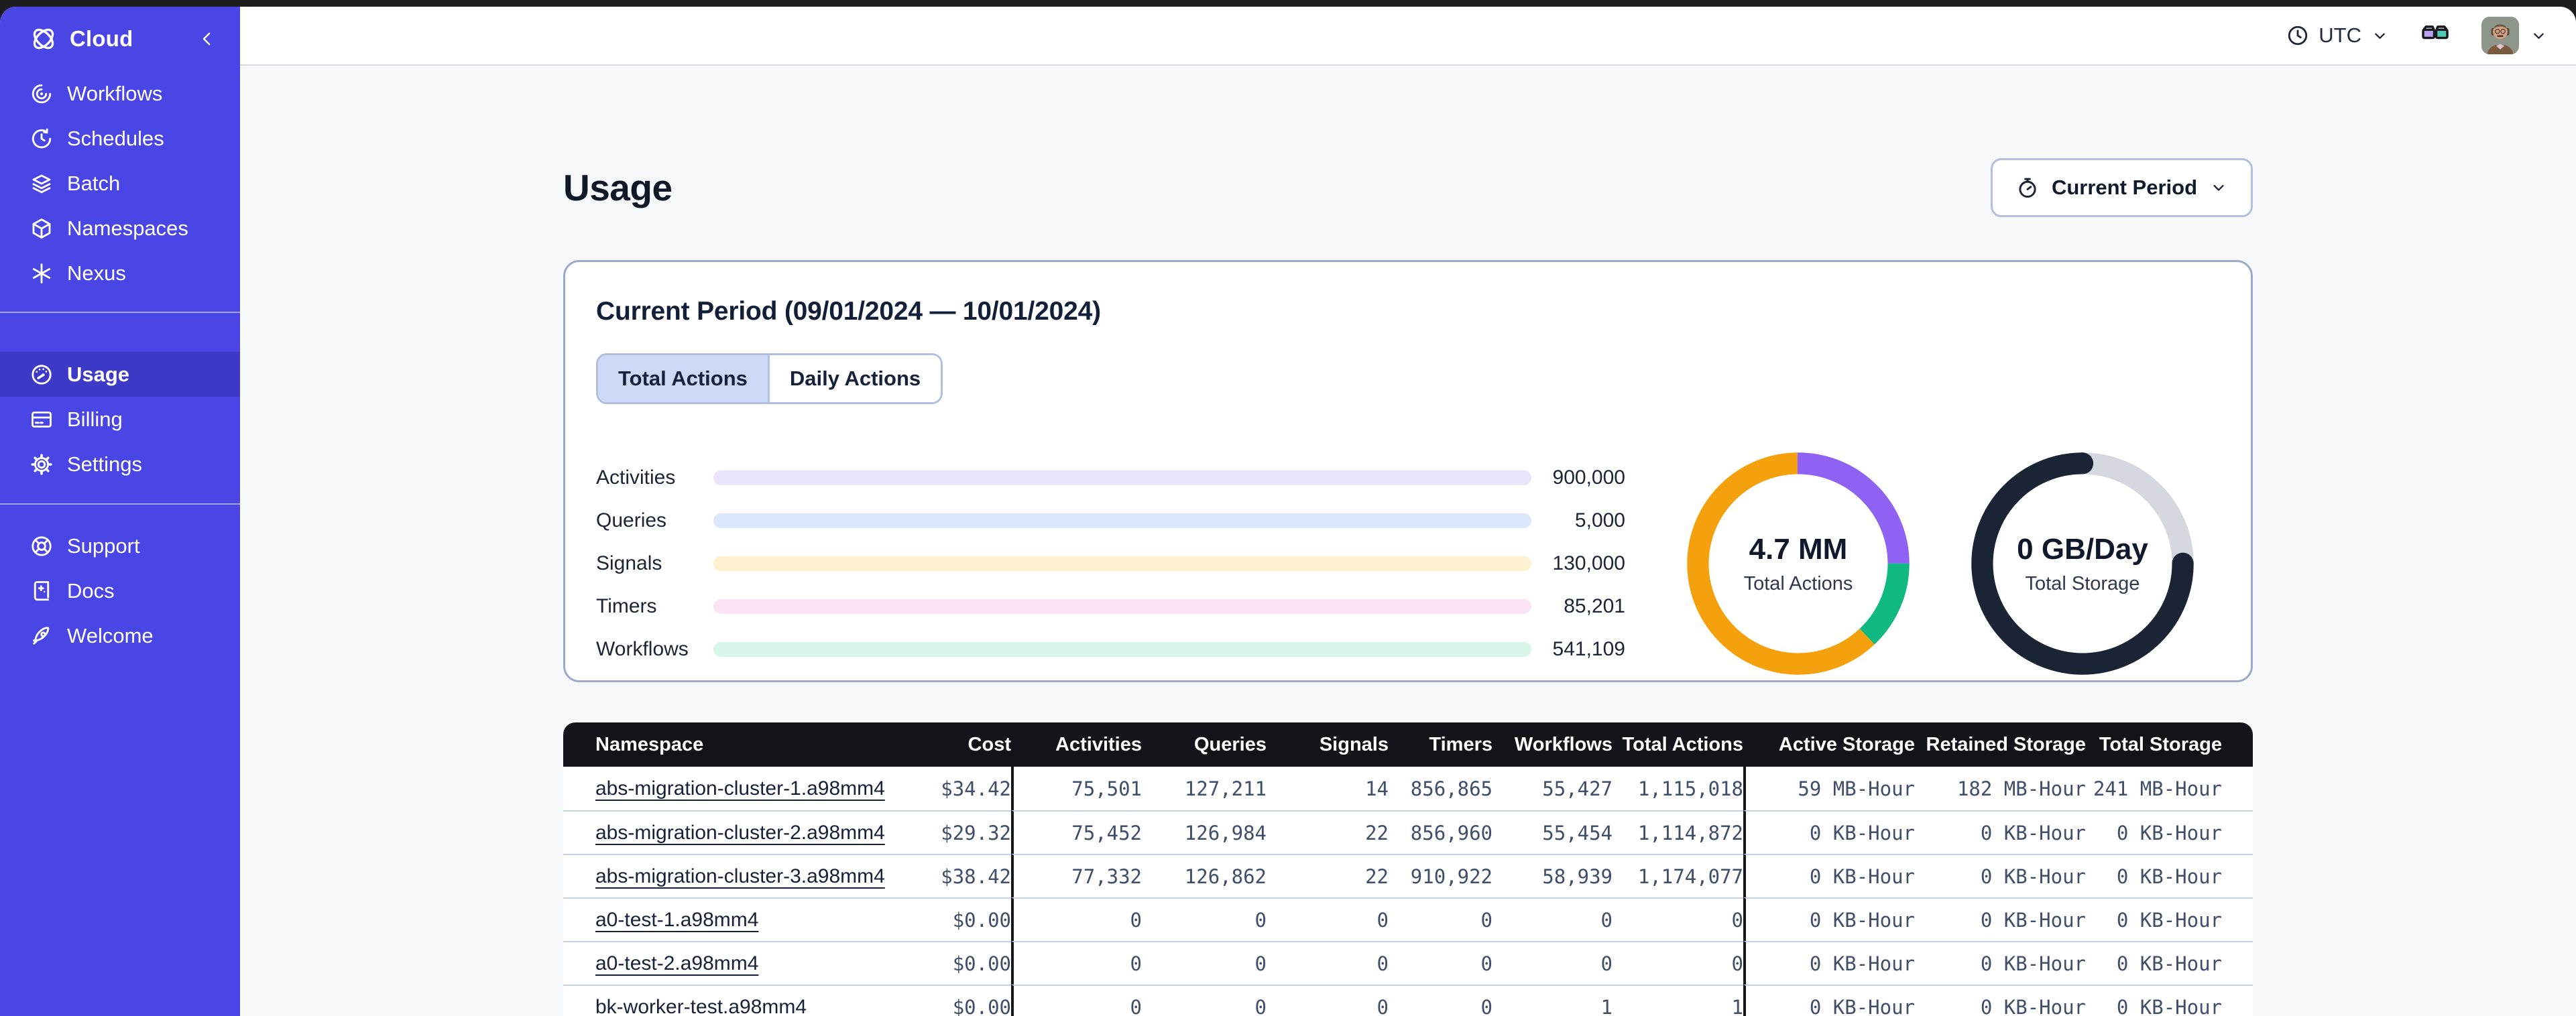 The image size is (2576, 1016). What do you see at coordinates (42, 545) in the screenshot?
I see `support-icon` at bounding box center [42, 545].